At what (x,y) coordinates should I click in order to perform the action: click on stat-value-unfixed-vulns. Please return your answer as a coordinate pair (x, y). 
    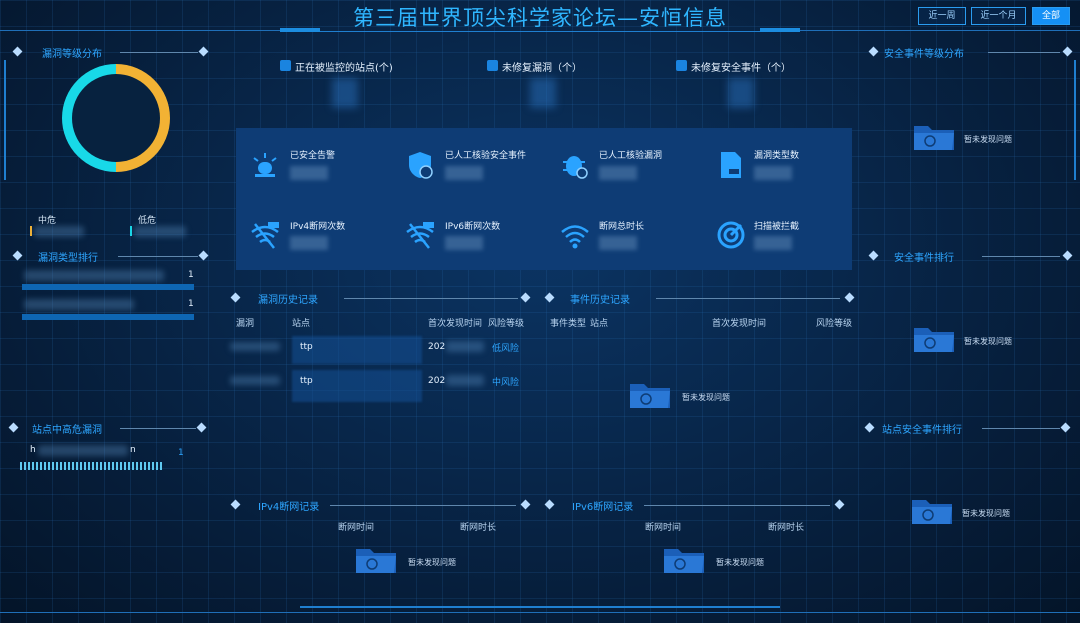
    Looking at the image, I should click on (543, 93).